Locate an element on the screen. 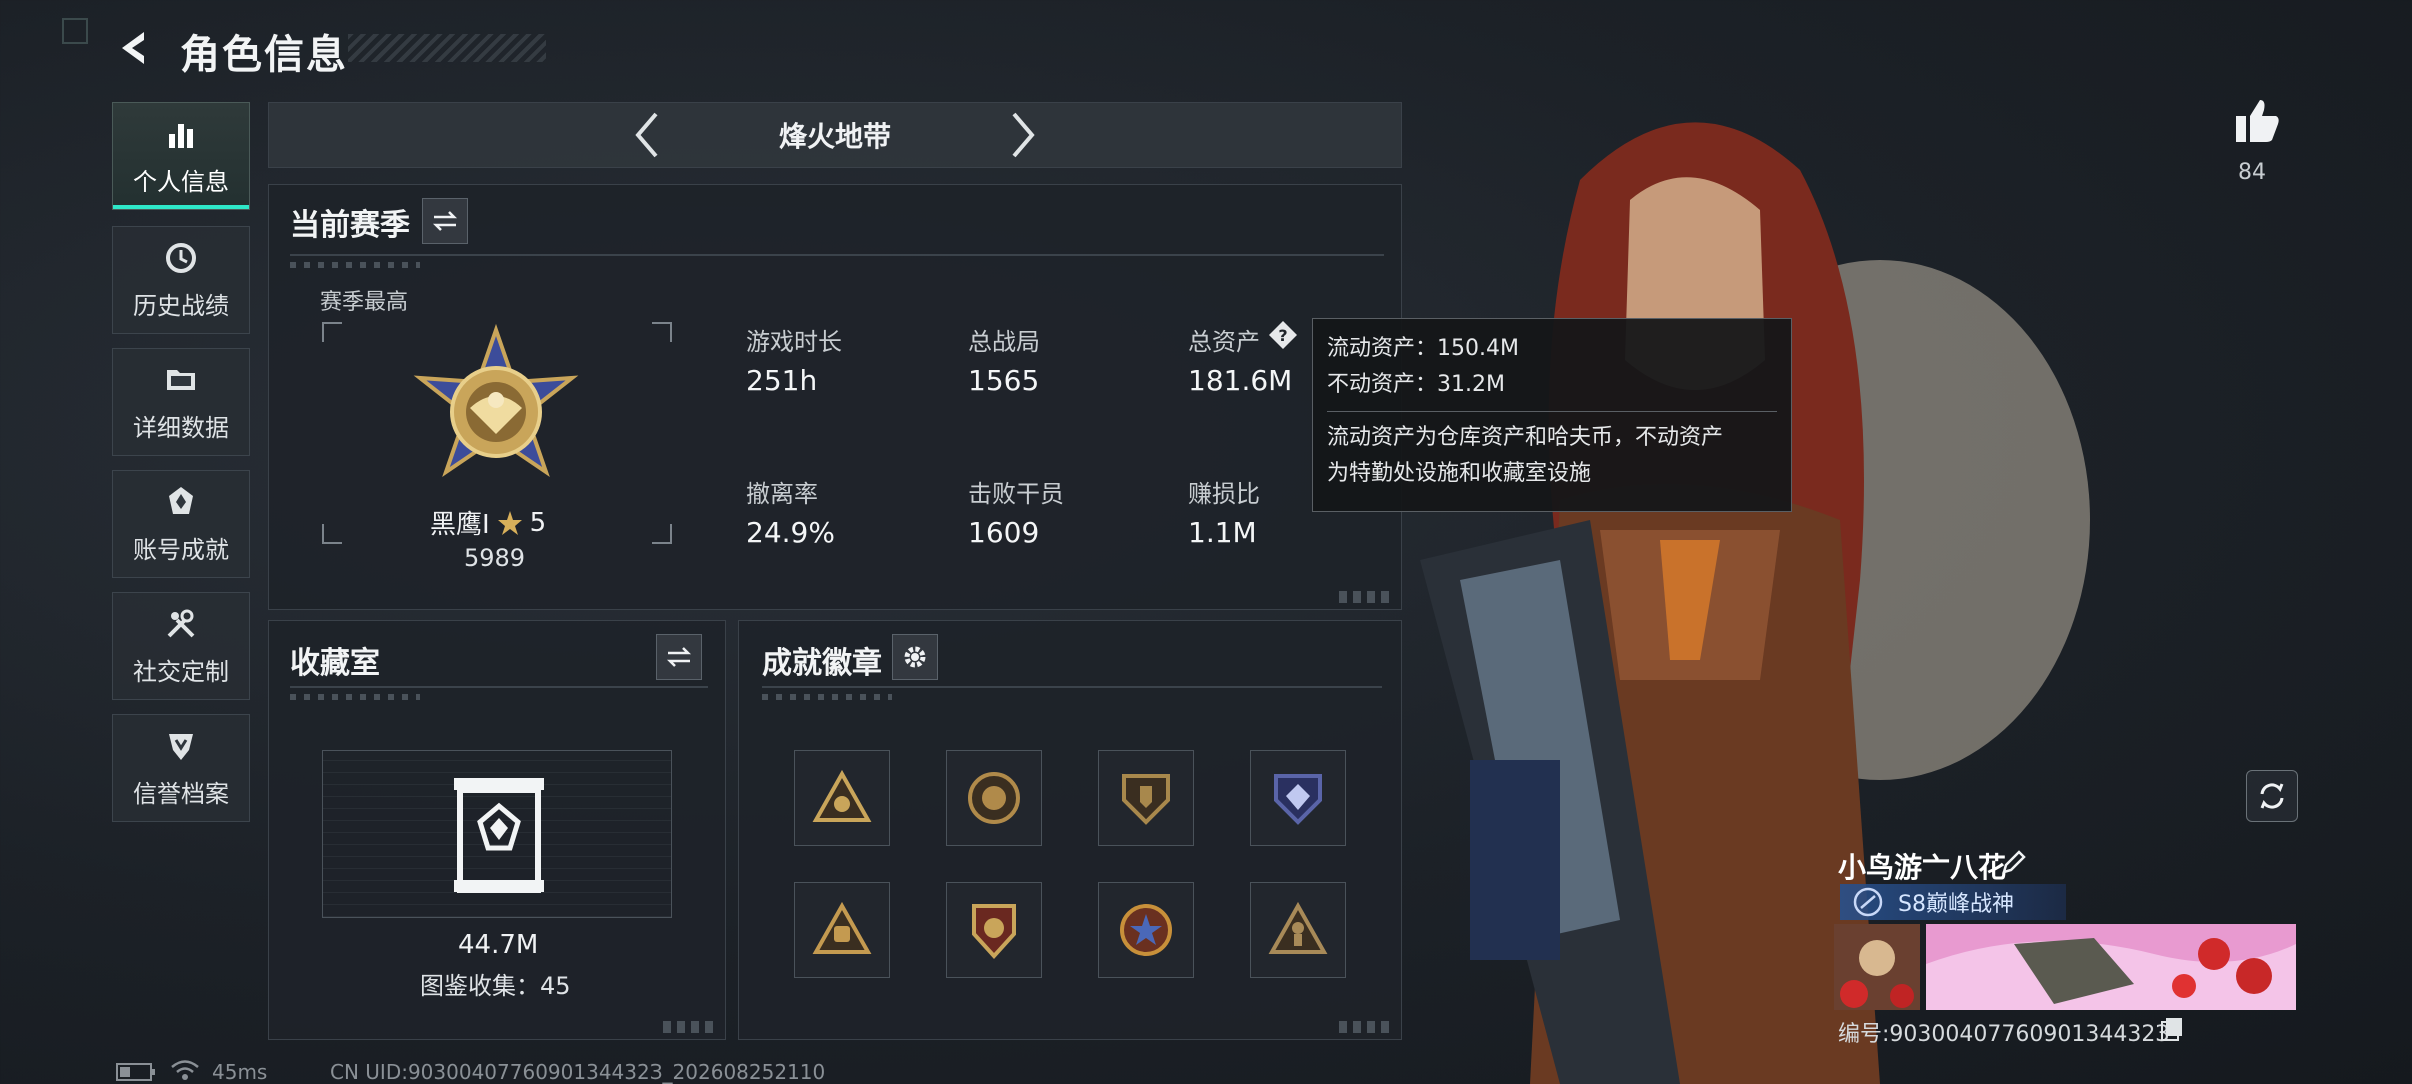 Image resolution: width=2412 pixels, height=1084 pixels. triangle-badge-icon is located at coordinates (842, 795).